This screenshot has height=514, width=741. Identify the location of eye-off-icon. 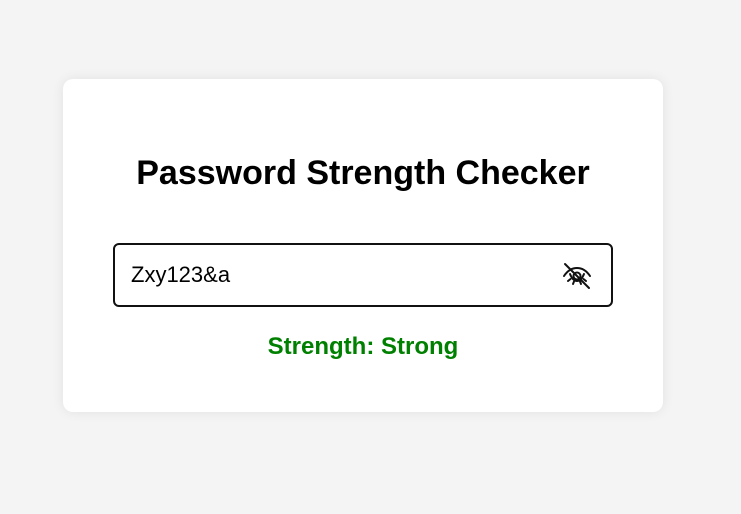
(577, 276).